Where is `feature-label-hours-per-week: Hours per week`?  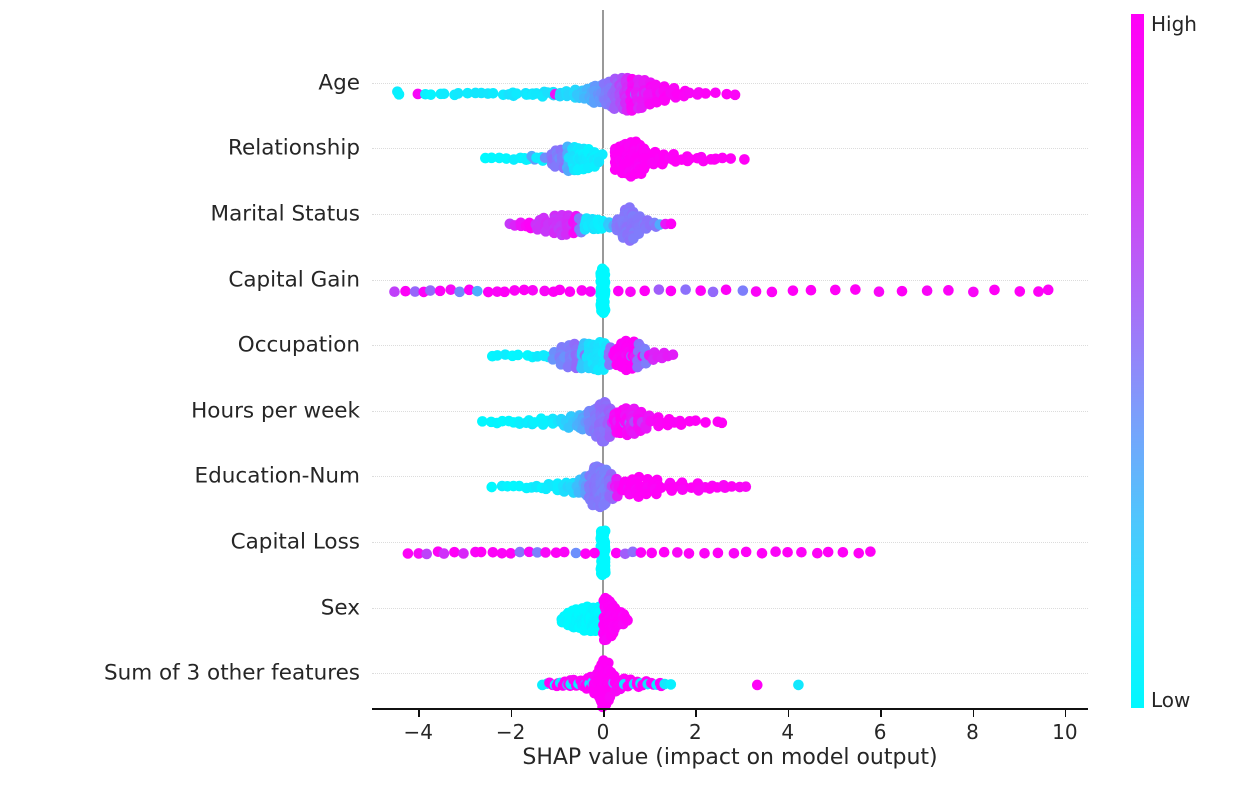 feature-label-hours-per-week: Hours per week is located at coordinates (275, 411).